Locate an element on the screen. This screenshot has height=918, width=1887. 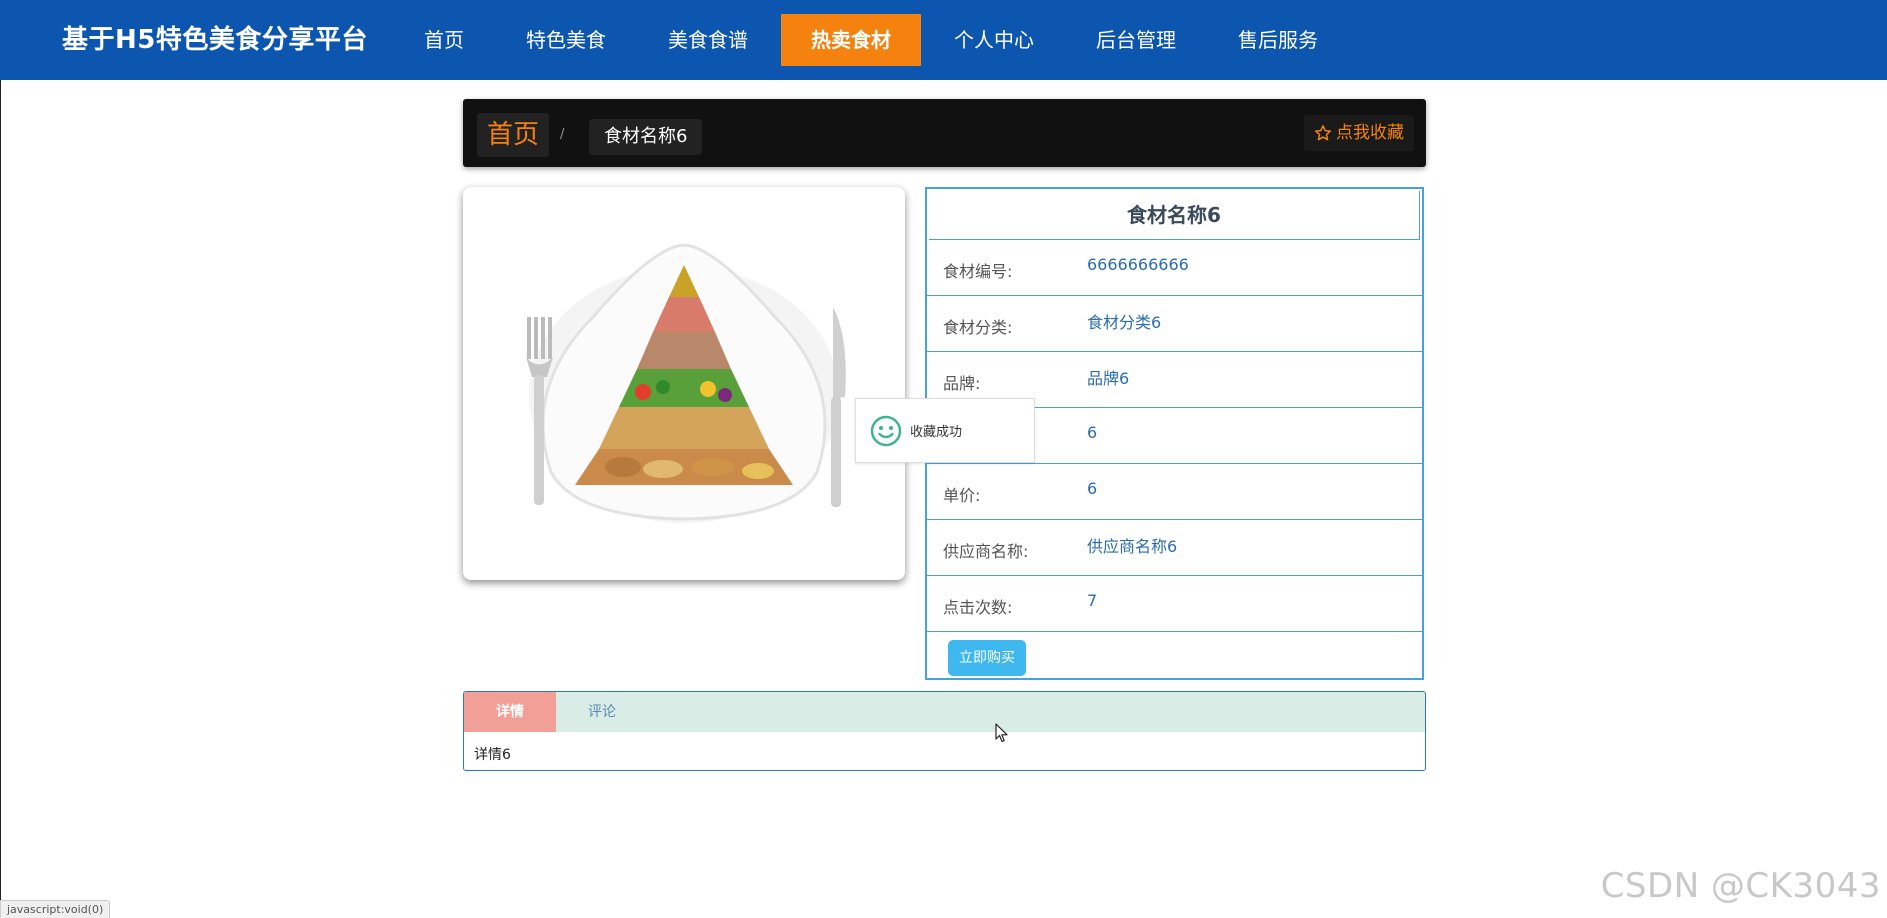
info-row-price: 单价: 6 is located at coordinates (1174, 492).